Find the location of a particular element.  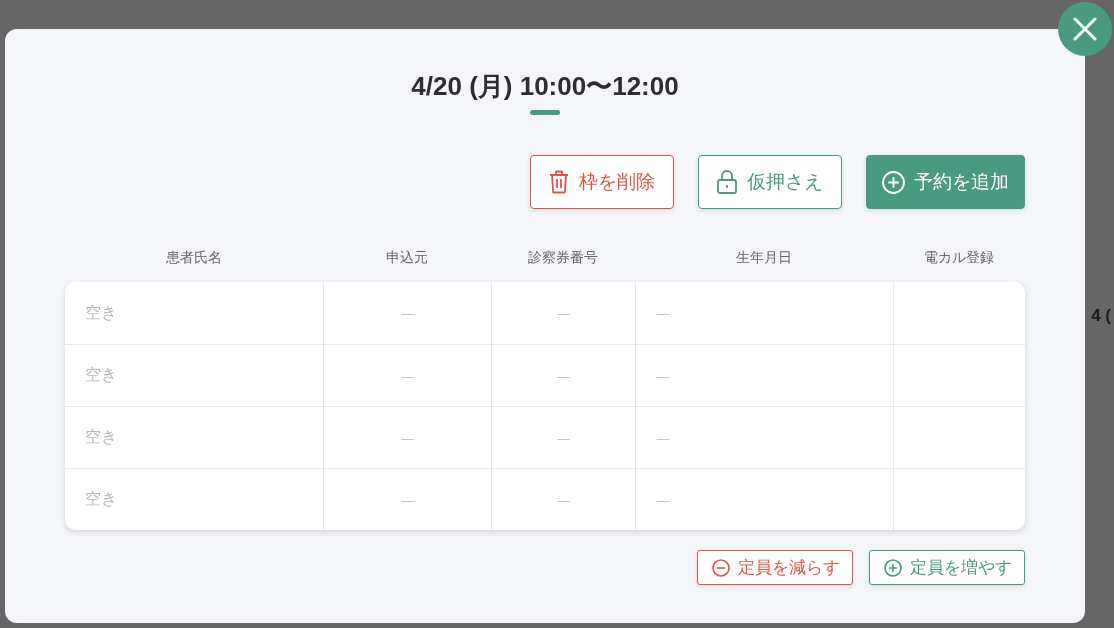

background-text: 4 ( is located at coordinates (1101, 316).